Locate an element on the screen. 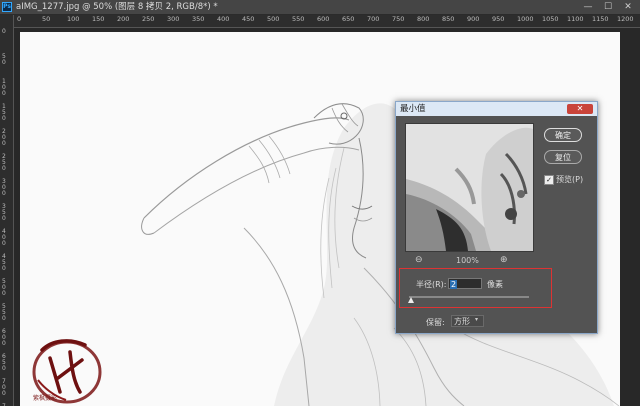 This screenshot has width=640, height=406. dialog-title-bar: 最小值 ✕ is located at coordinates (496, 109).